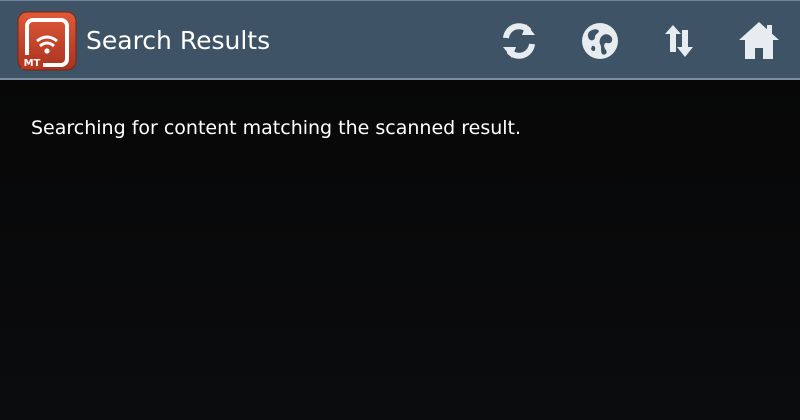 The width and height of the screenshot is (800, 420). I want to click on app-icon: MT, so click(47, 41).